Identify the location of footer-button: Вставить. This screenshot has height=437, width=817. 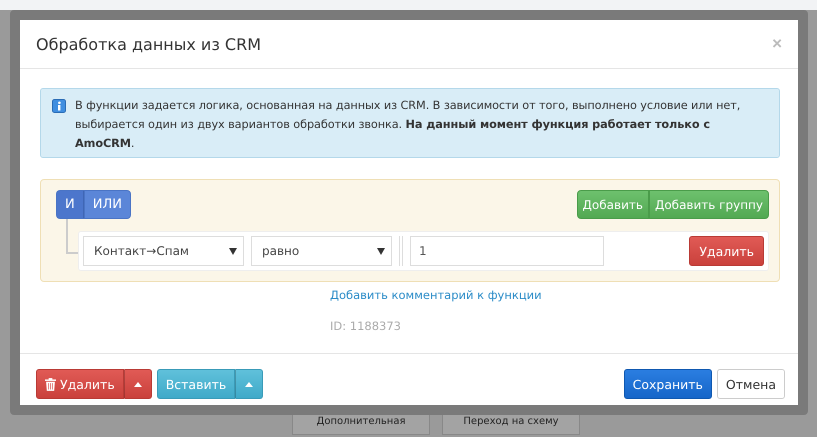
(196, 384).